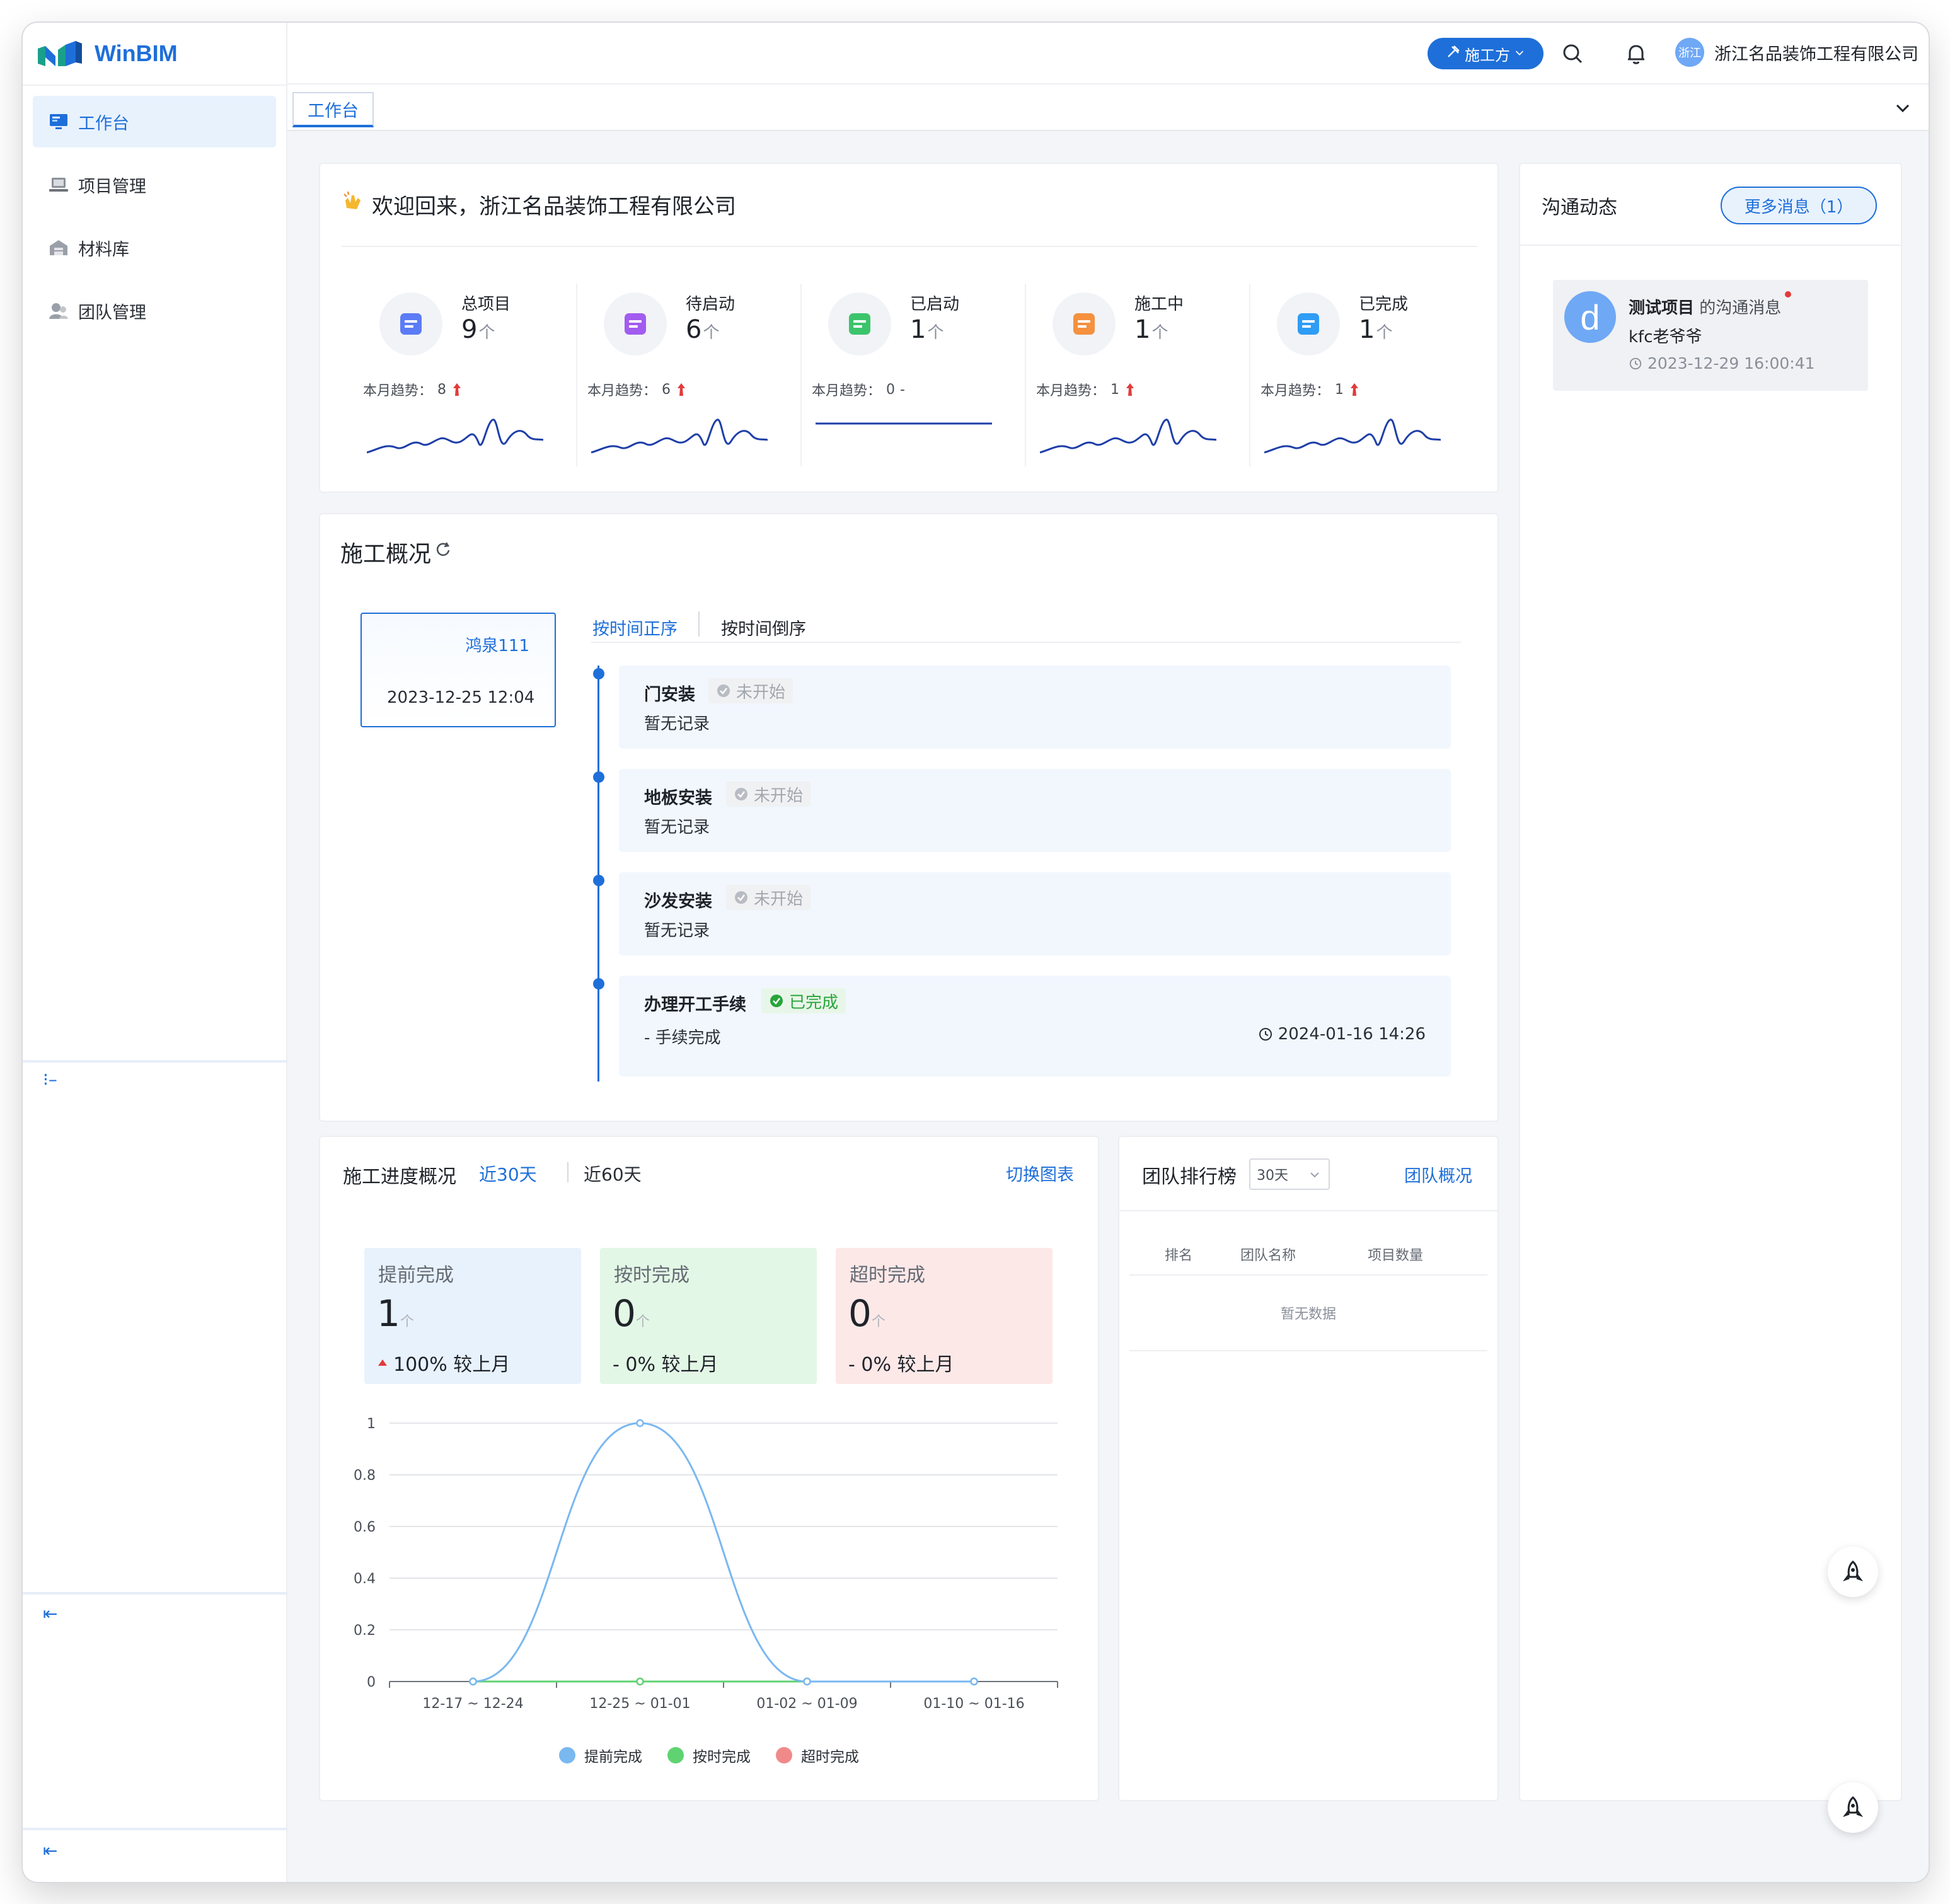 The height and width of the screenshot is (1904, 1950). Describe the element at coordinates (1272, 1176) in the screenshot. I see `period-value: 30天` at that location.